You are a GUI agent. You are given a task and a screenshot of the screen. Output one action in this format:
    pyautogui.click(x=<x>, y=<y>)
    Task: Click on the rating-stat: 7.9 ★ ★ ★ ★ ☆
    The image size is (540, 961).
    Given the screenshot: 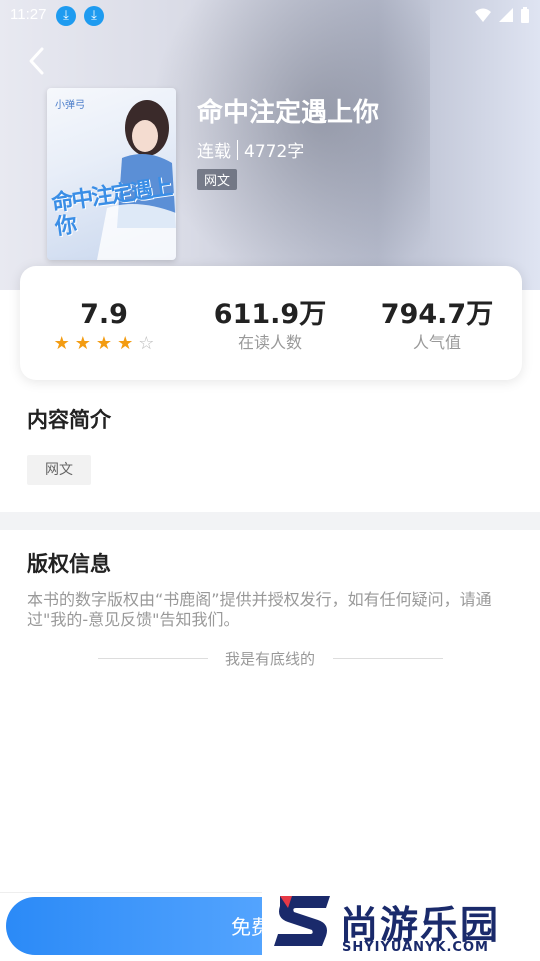 What is the action you would take?
    pyautogui.click(x=104, y=326)
    